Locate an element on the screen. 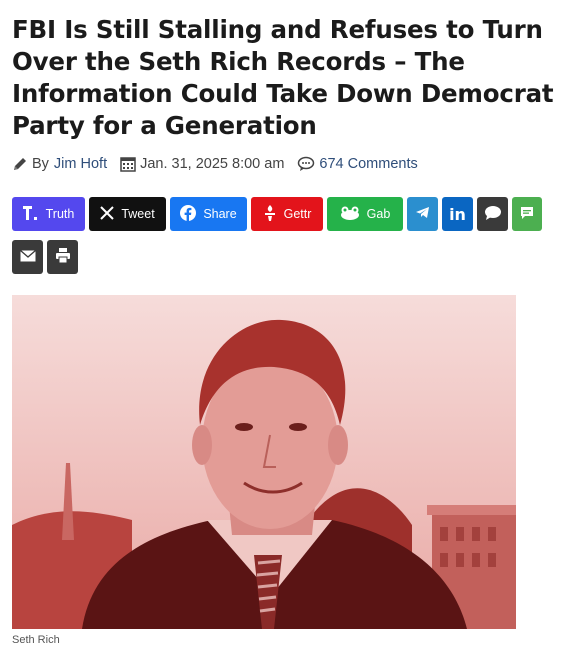 The height and width of the screenshot is (647, 568). share-gettr-button: Gettr is located at coordinates (287, 214).